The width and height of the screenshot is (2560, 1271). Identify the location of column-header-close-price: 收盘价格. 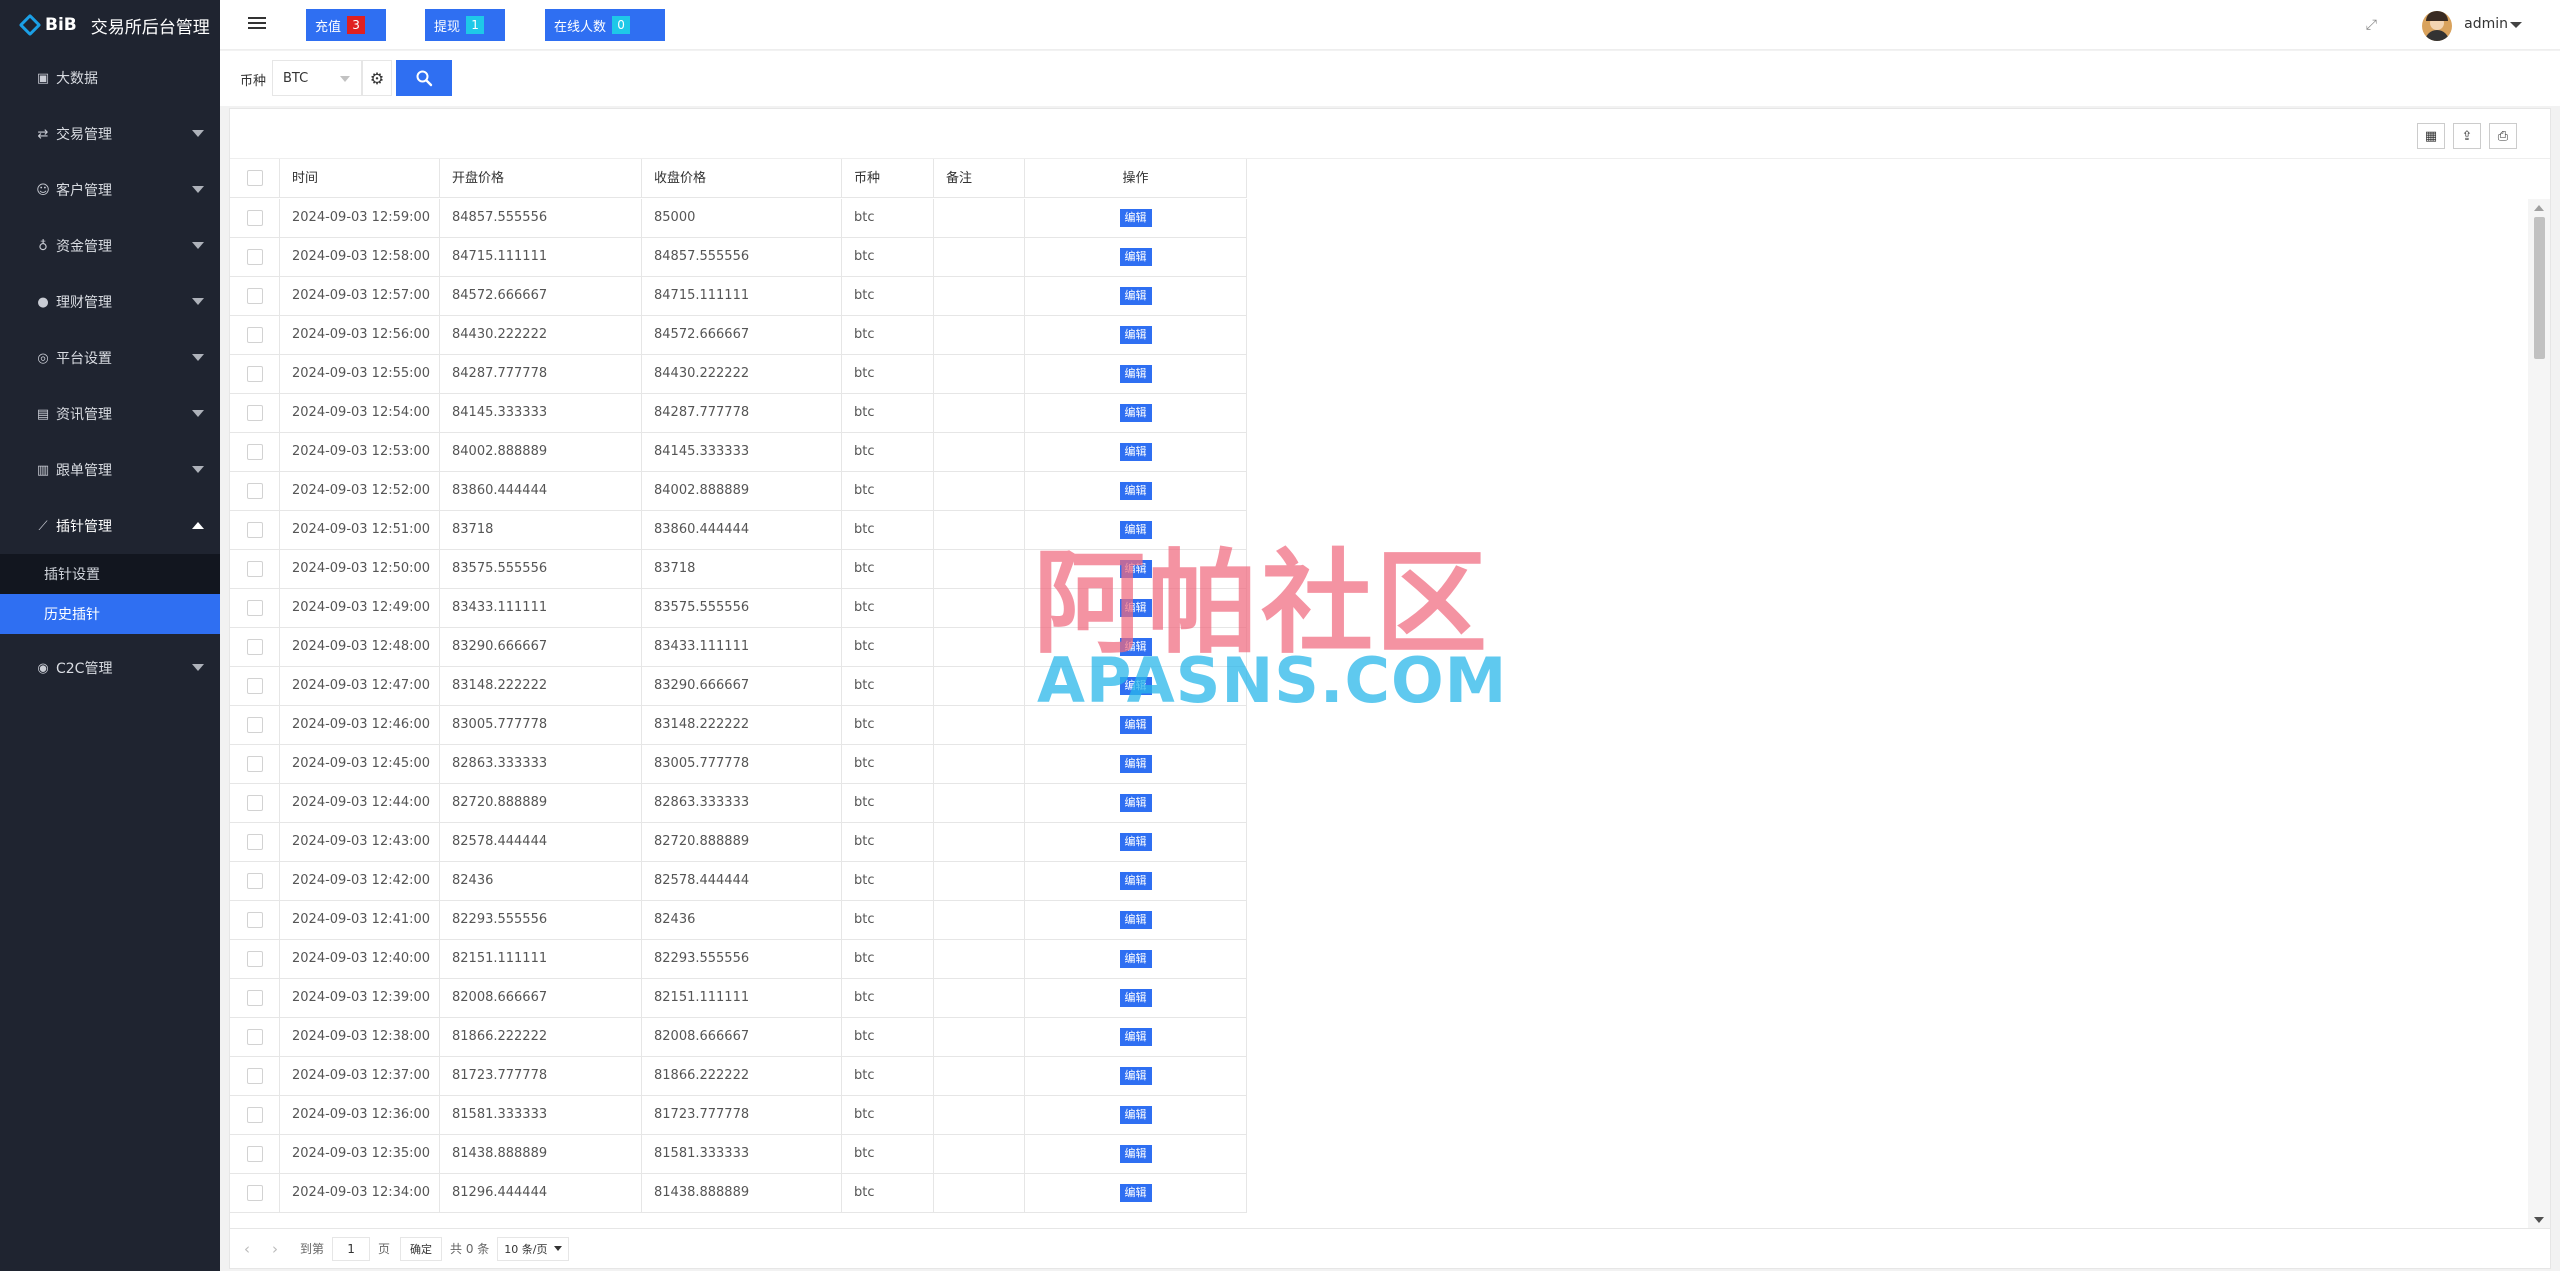
(742, 178).